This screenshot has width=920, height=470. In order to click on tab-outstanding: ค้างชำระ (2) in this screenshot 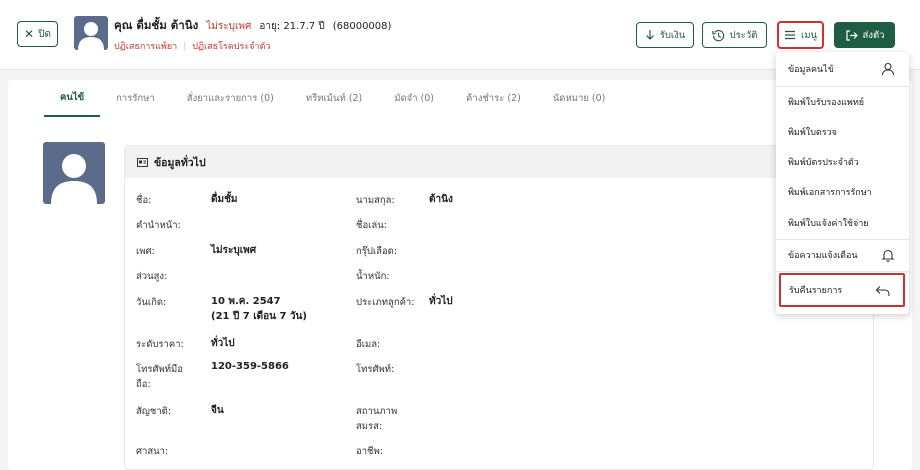, I will do `click(493, 98)`.